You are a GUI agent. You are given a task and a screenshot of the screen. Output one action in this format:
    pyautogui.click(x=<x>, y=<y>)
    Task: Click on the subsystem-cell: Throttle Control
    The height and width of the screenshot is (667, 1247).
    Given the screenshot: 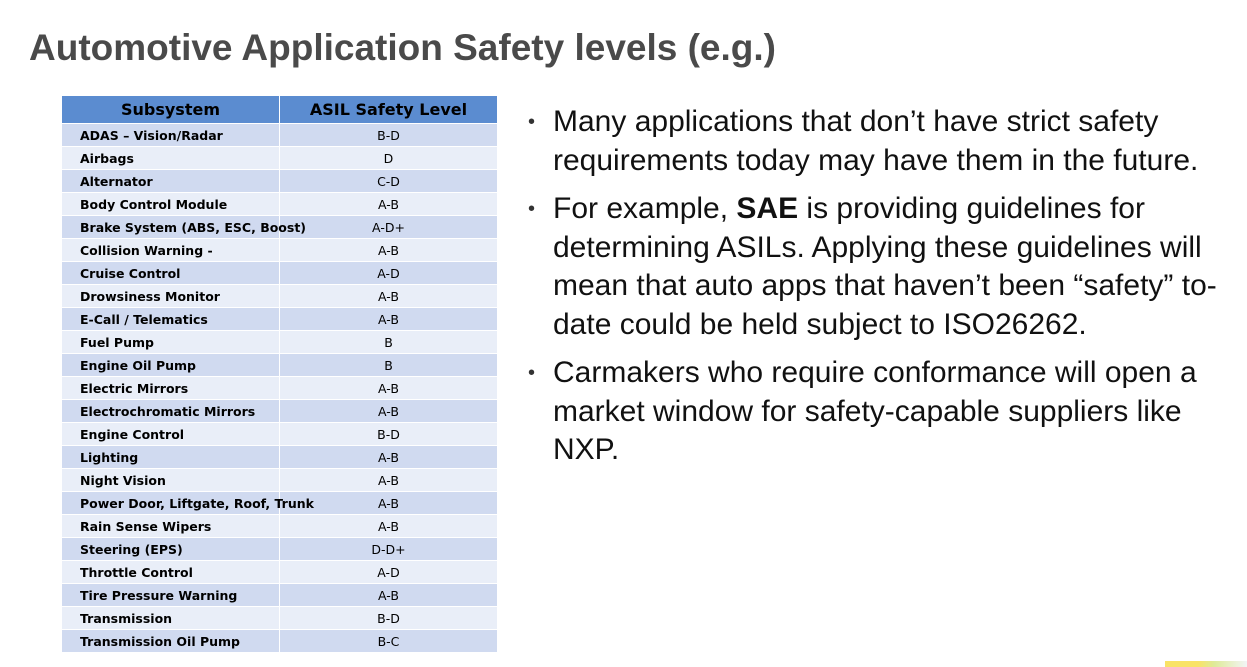 What is the action you would take?
    pyautogui.click(x=170, y=572)
    